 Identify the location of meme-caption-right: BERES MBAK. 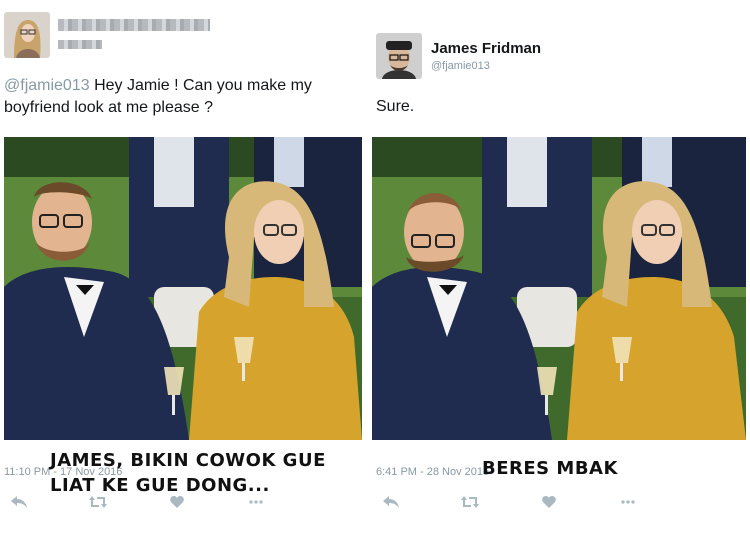
(550, 468).